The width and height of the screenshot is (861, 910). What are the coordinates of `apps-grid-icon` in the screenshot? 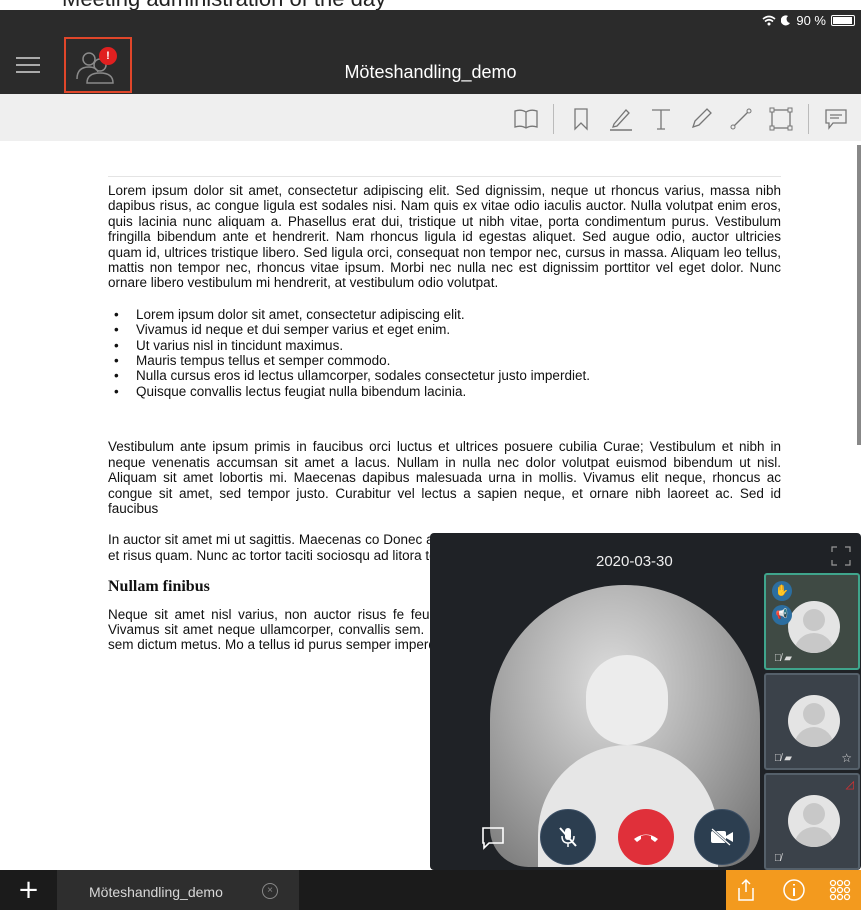 It's located at (840, 890).